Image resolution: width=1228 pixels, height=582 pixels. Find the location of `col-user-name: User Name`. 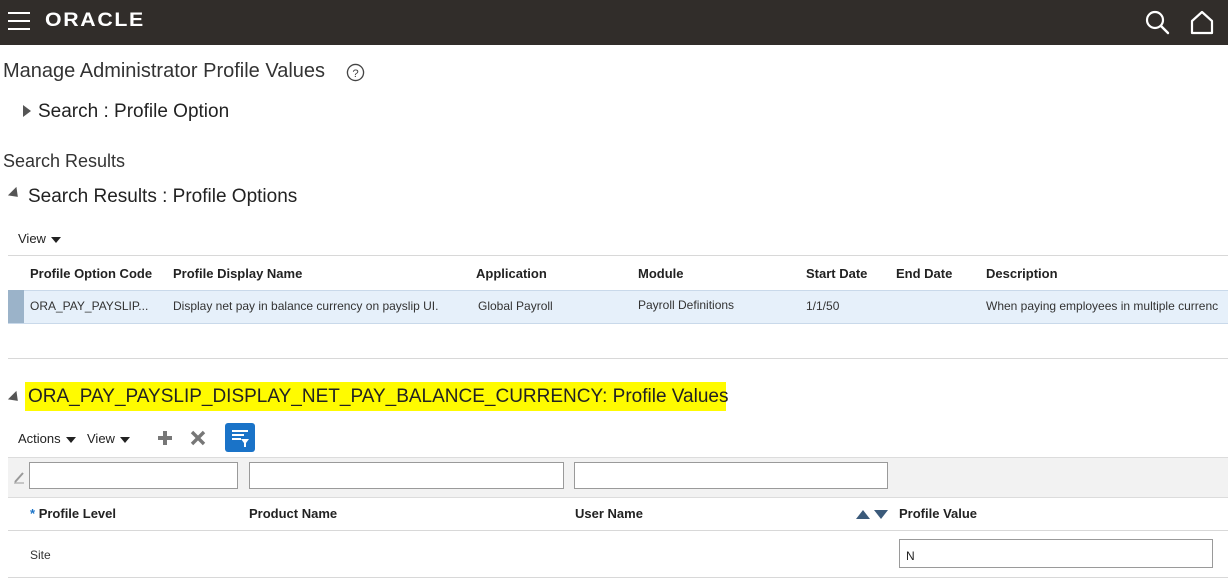

col-user-name: User Name is located at coordinates (609, 513).